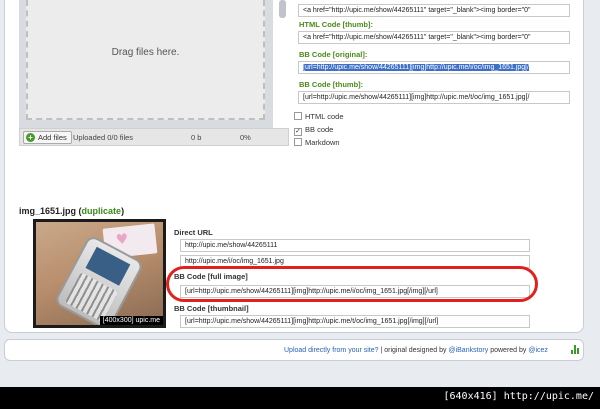 The image size is (600, 409). I want to click on upload-from-site-link: Upload directly from your site?, so click(331, 350).